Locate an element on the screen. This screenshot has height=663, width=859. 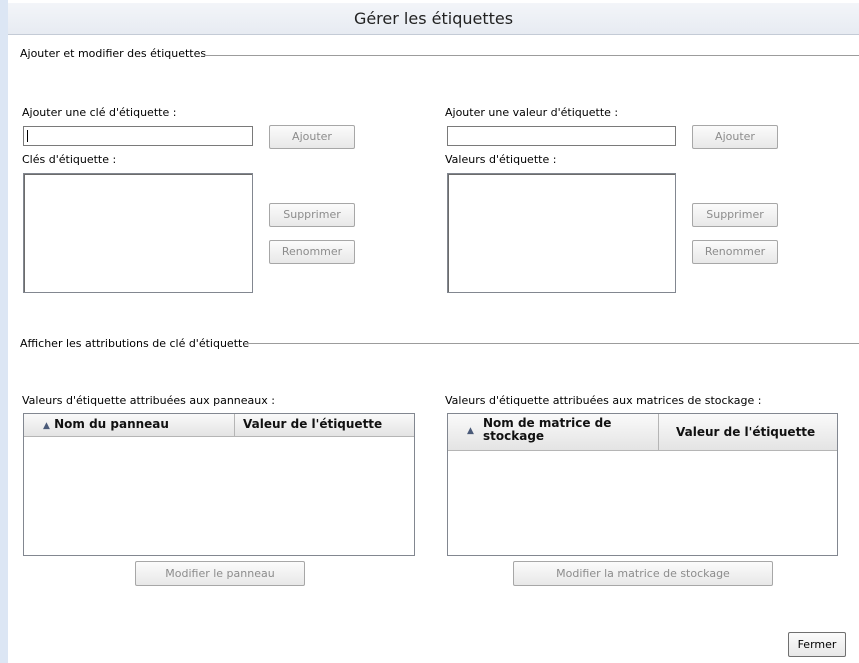
group-edit-title: Ajouter et modifier des étiquettes is located at coordinates (113, 53).